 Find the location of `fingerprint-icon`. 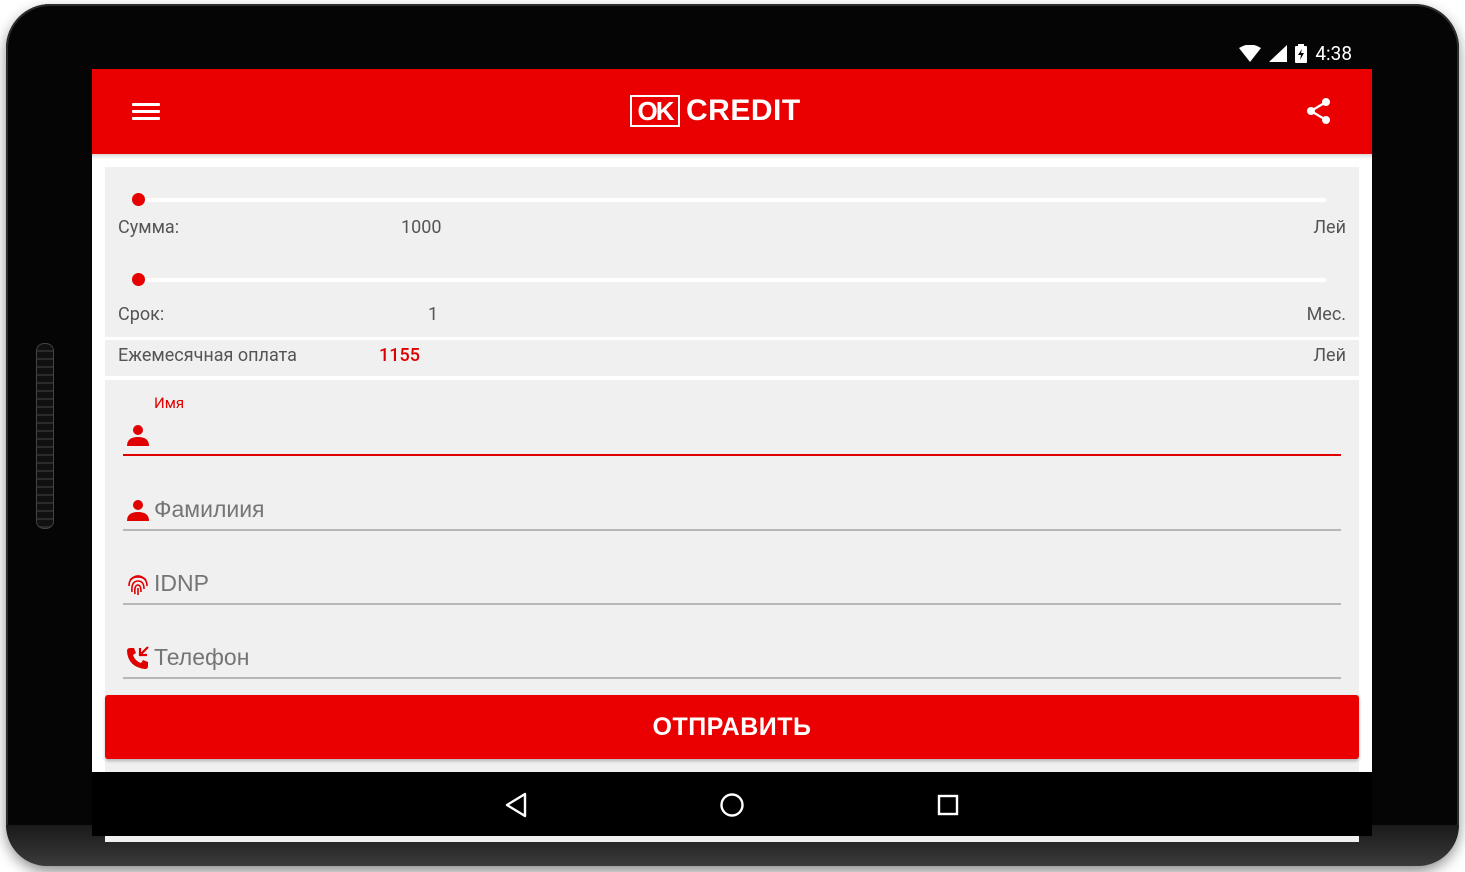

fingerprint-icon is located at coordinates (138, 585).